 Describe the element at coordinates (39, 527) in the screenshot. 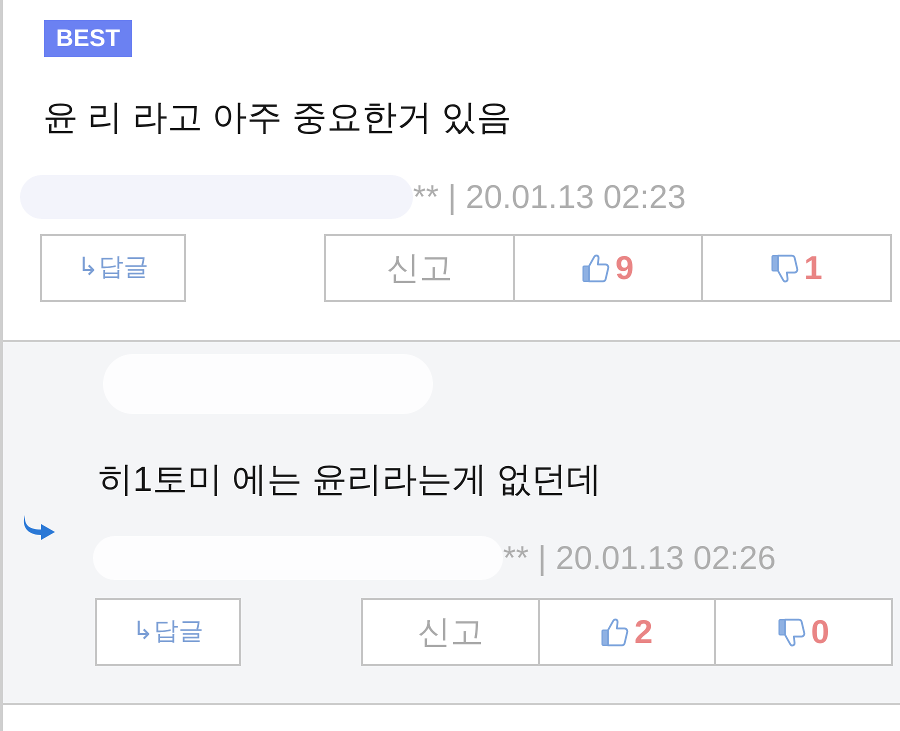

I see `reply-arrow-icon` at that location.